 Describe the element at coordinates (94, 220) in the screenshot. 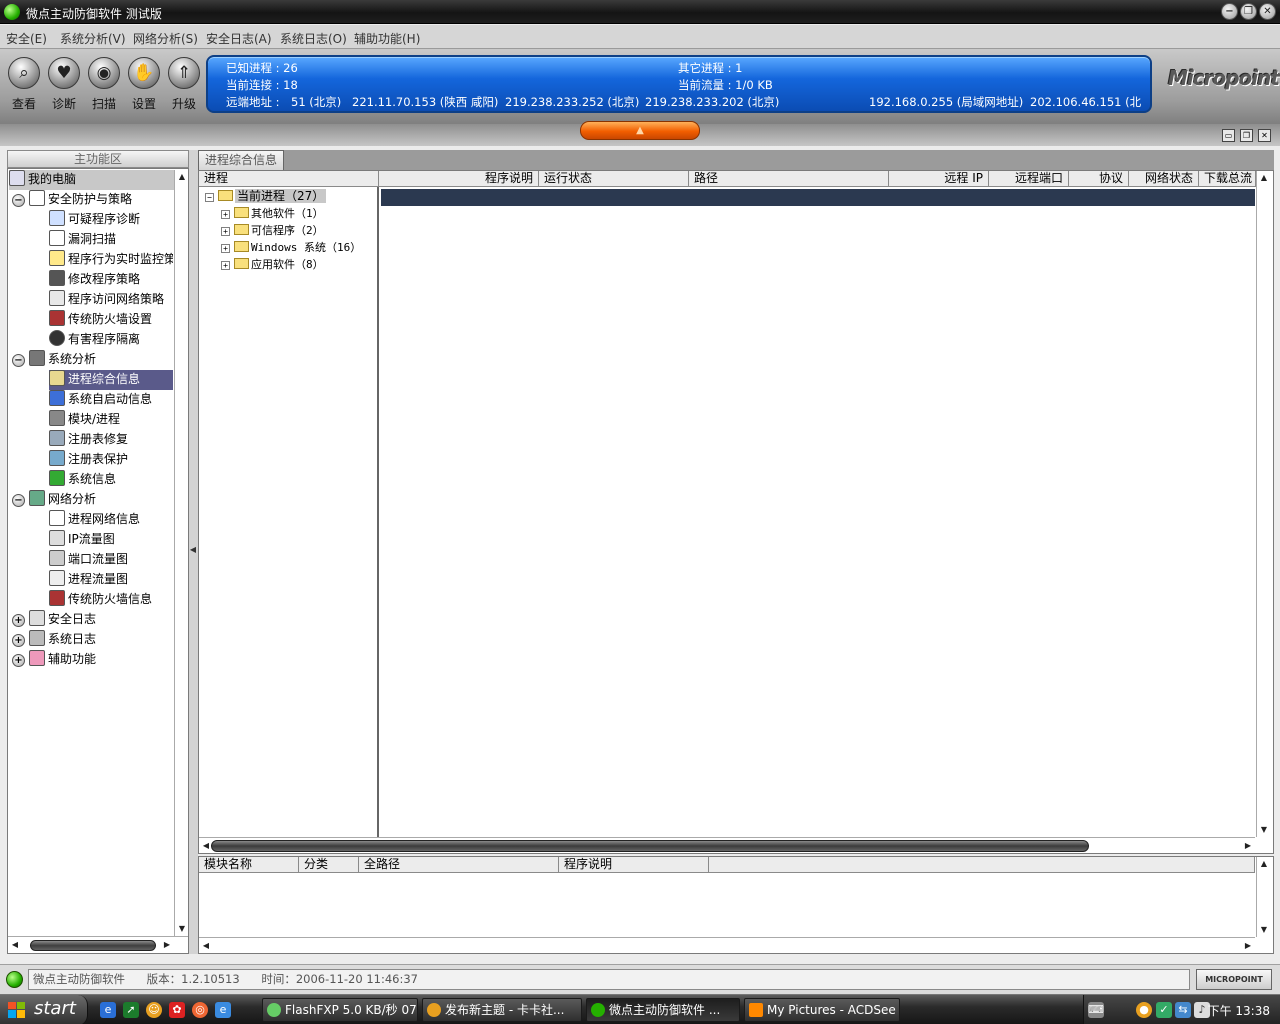

I see `tree-item-suspicious-diagnose: 可疑程序诊断` at that location.